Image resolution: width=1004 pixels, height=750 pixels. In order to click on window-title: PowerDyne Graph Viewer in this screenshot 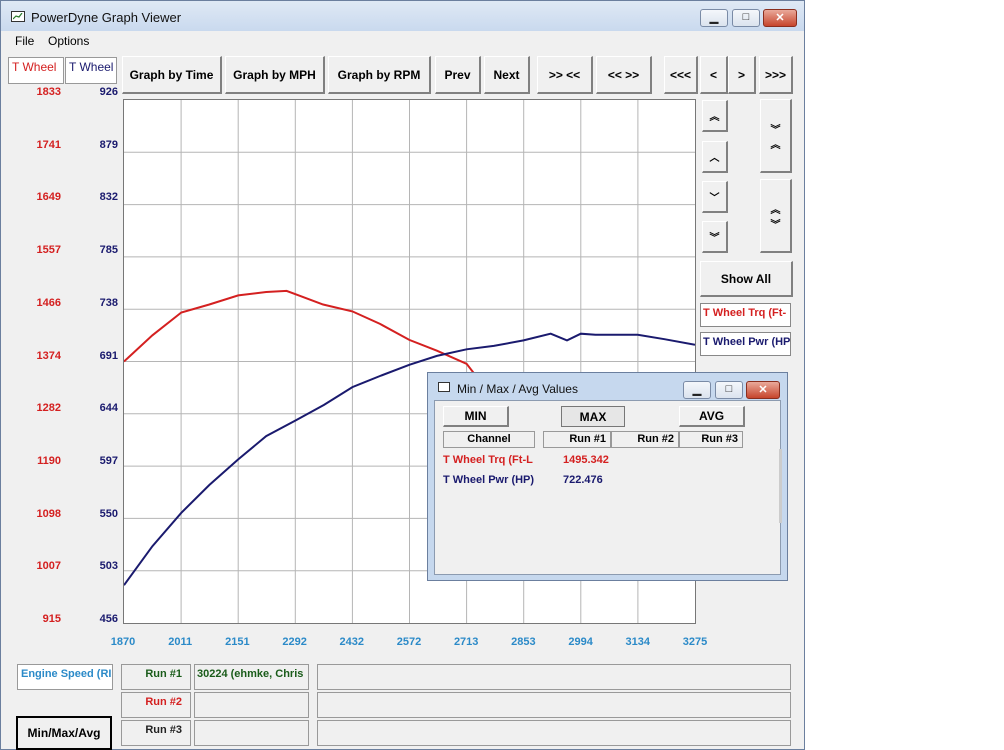, I will do `click(106, 17)`.